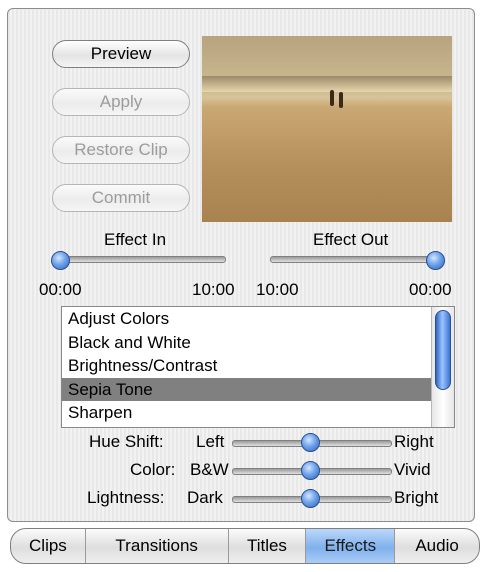  What do you see at coordinates (430, 289) in the screenshot?
I see `effect-out-end-time: 00:00` at bounding box center [430, 289].